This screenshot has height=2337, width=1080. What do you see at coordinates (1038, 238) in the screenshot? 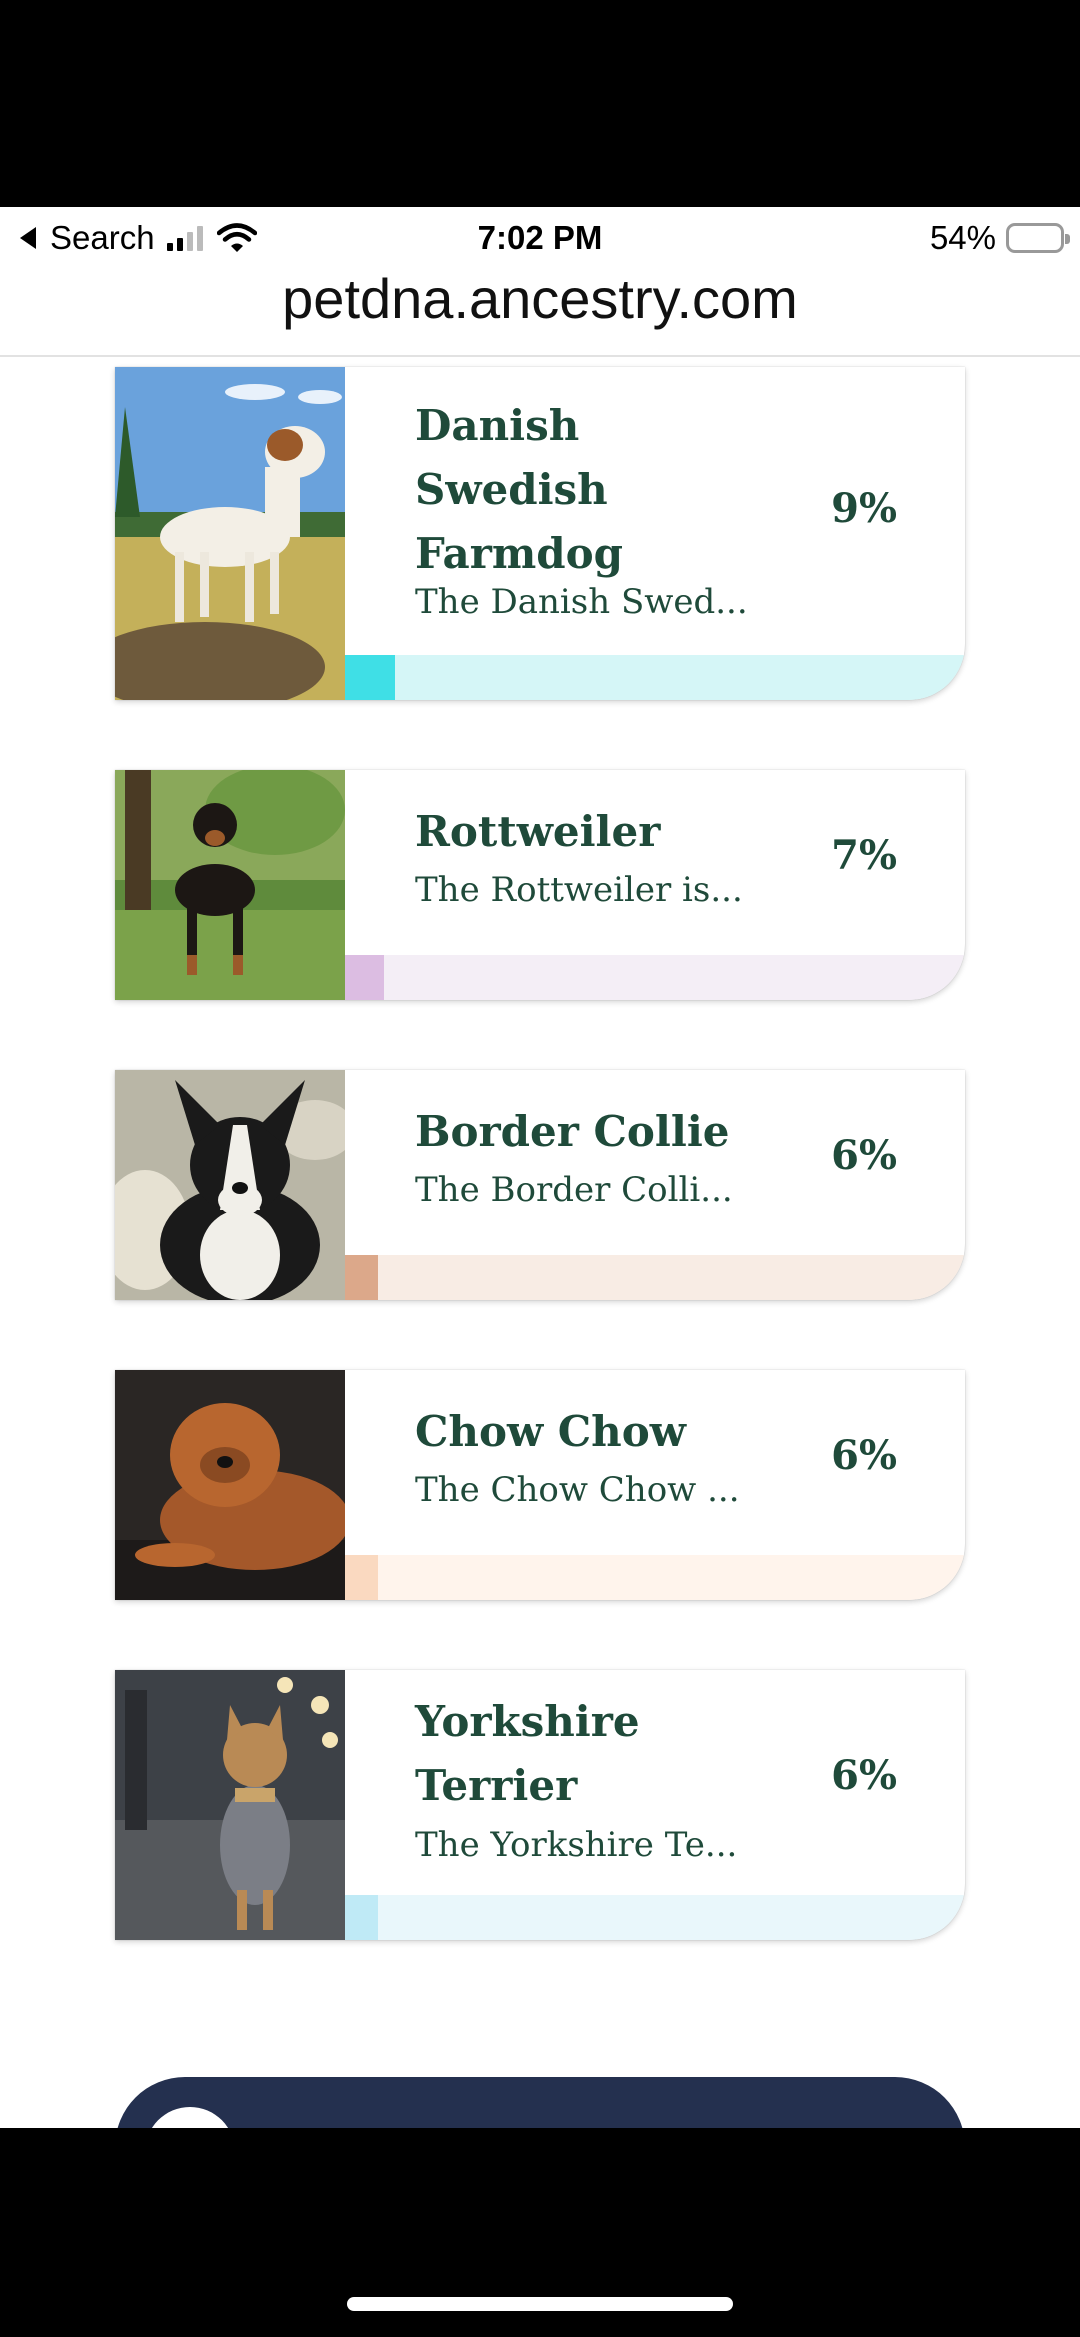
I see `battery-icon` at bounding box center [1038, 238].